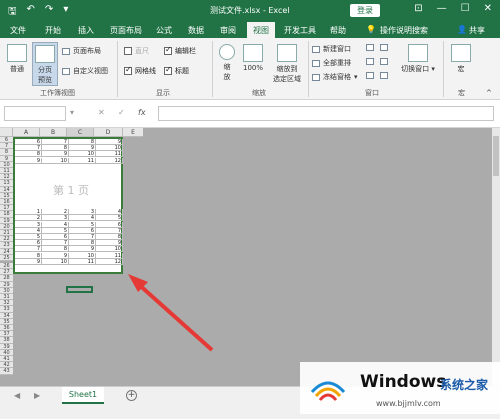  I want to click on windows-logo-icon, so click(328, 391).